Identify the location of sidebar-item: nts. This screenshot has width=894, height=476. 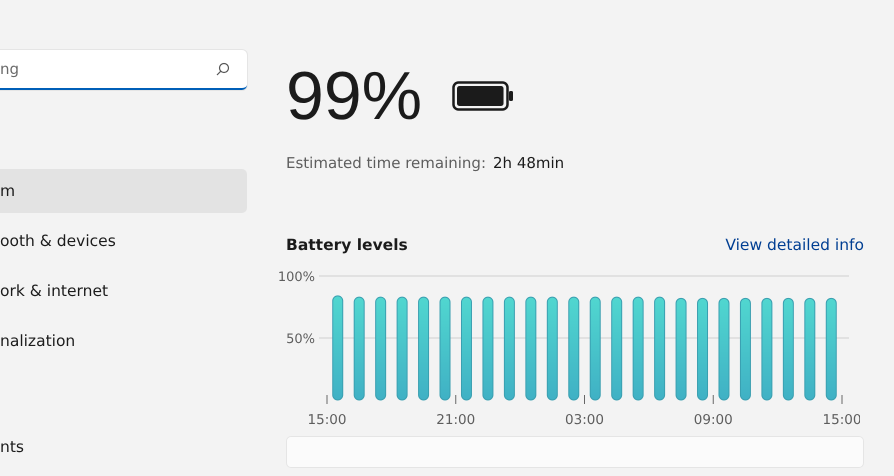
(123, 447).